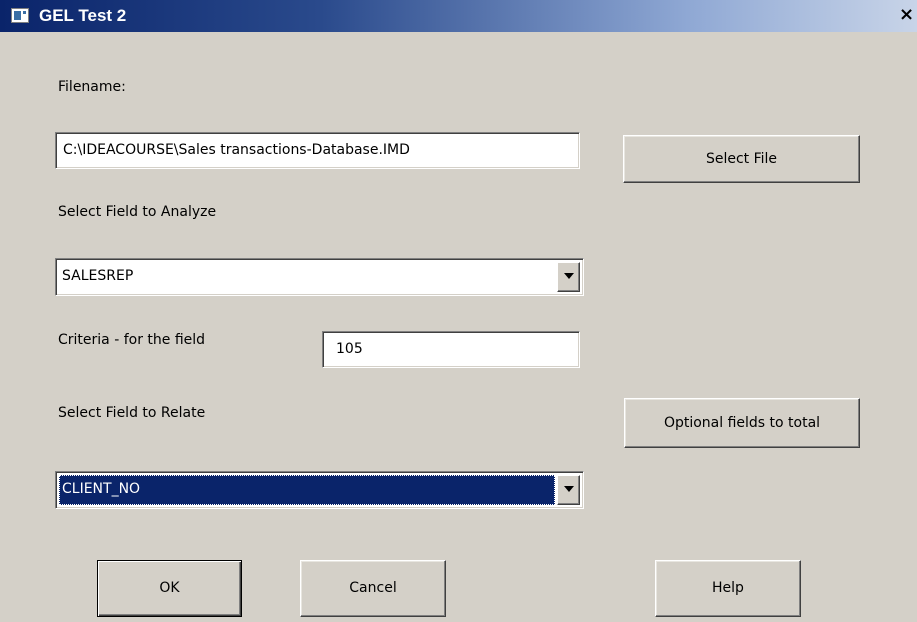  I want to click on relate-field-value: CLIENT_NO, so click(307, 490).